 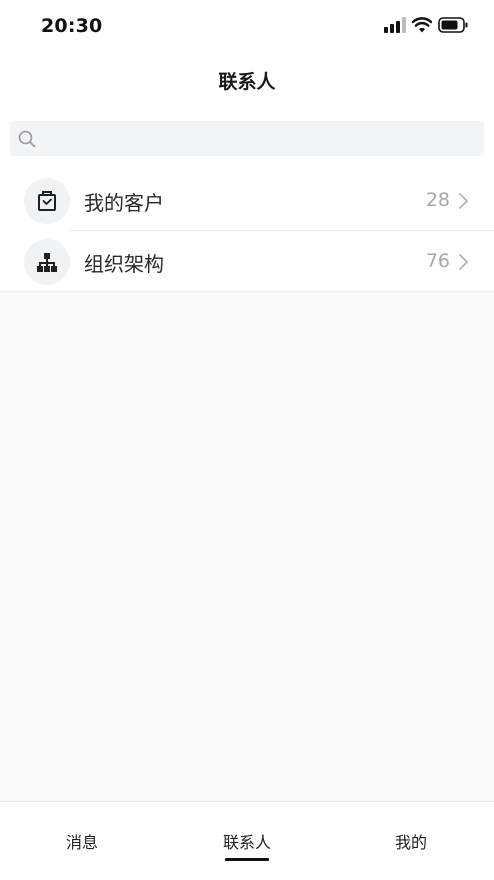 What do you see at coordinates (453, 25) in the screenshot?
I see `battery-icon` at bounding box center [453, 25].